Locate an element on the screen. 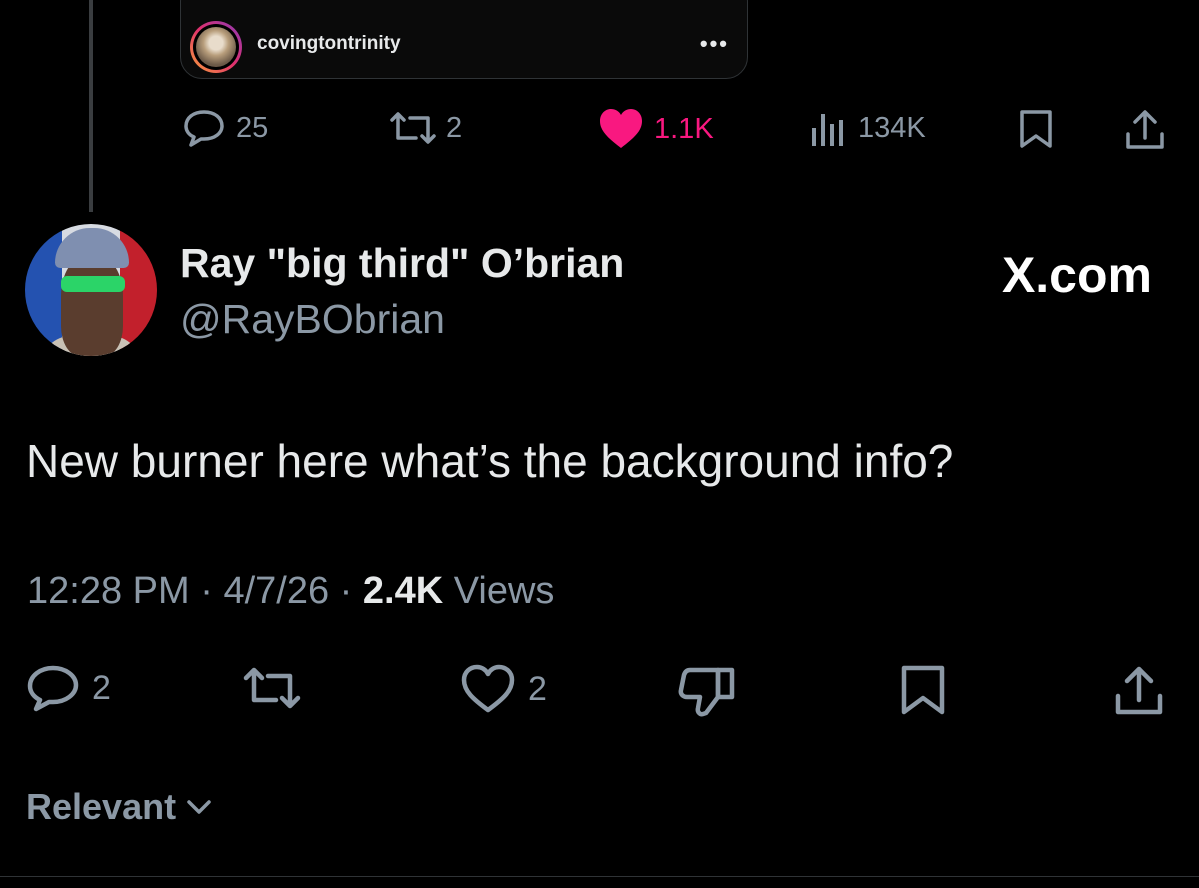  chevron-down-icon is located at coordinates (199, 807).